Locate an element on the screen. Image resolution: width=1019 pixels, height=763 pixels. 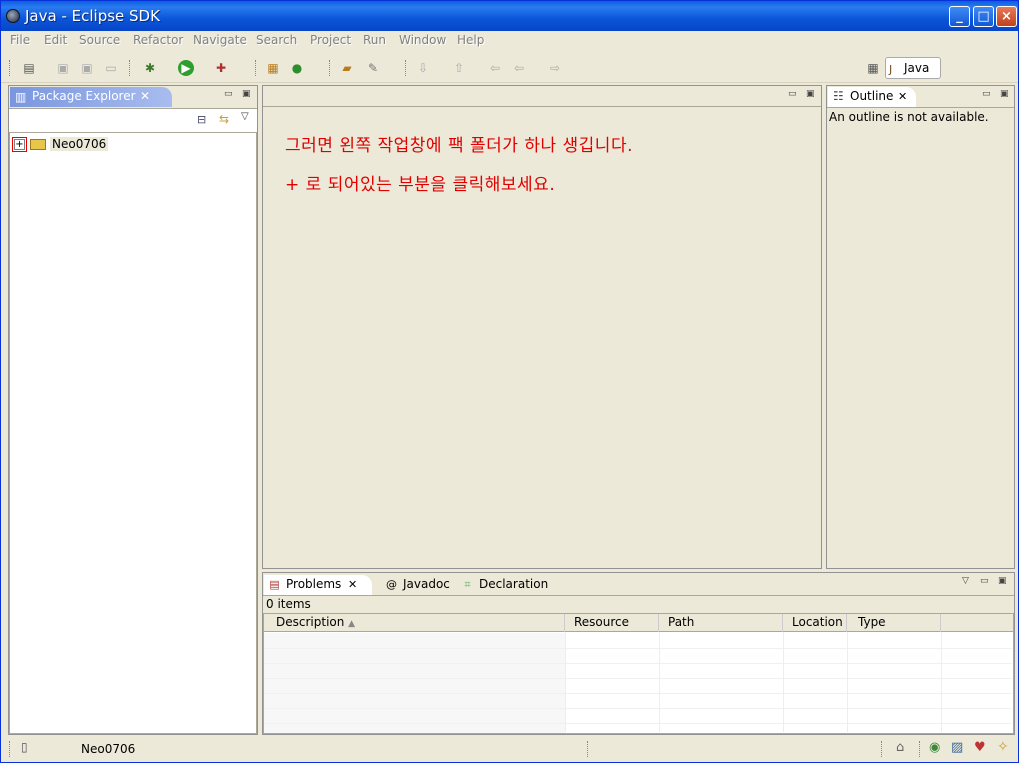
save-icon: ▣ is located at coordinates (63, 68).